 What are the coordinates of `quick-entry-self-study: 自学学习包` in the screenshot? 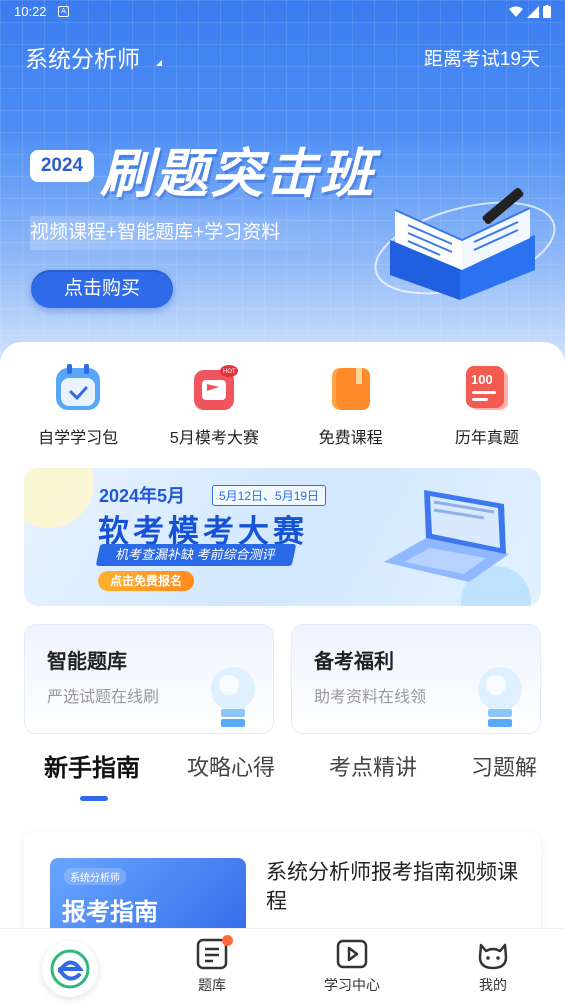 It's located at (78, 403).